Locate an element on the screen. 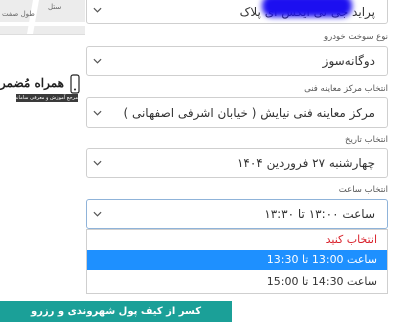 Image resolution: width=394 pixels, height=322 pixels. logo-title: همراه مُضمر is located at coordinates (32, 83).